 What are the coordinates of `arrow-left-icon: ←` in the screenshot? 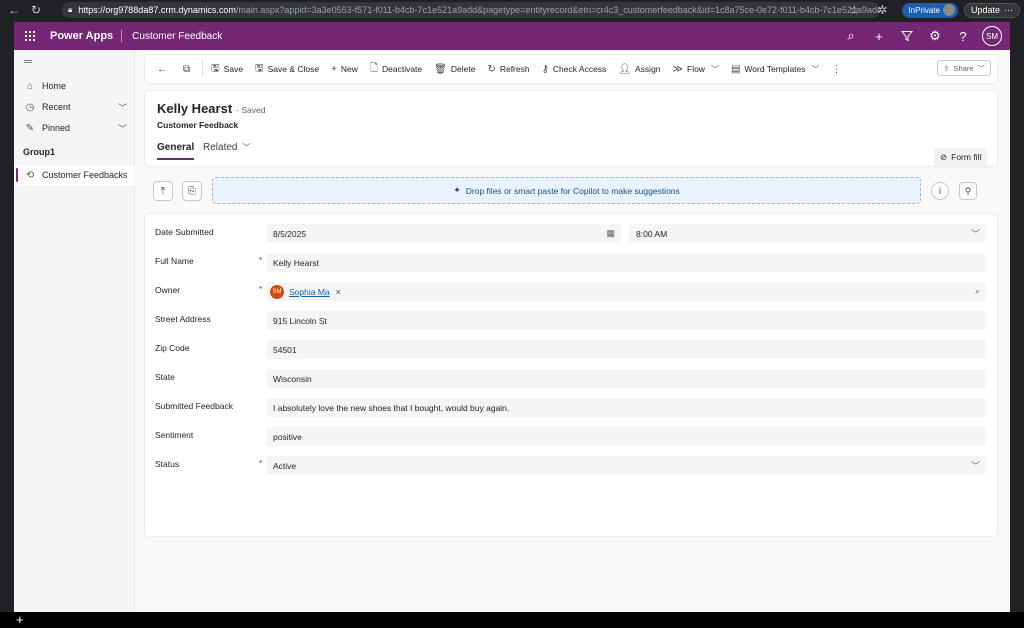 It's located at (162, 69).